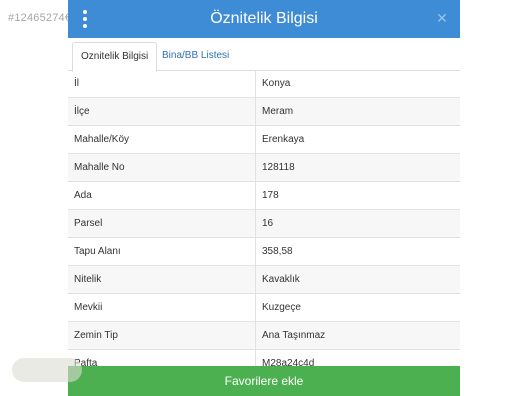  Describe the element at coordinates (115, 57) in the screenshot. I see `tab-attribute-info: Oznitelik Bilgisi` at that location.